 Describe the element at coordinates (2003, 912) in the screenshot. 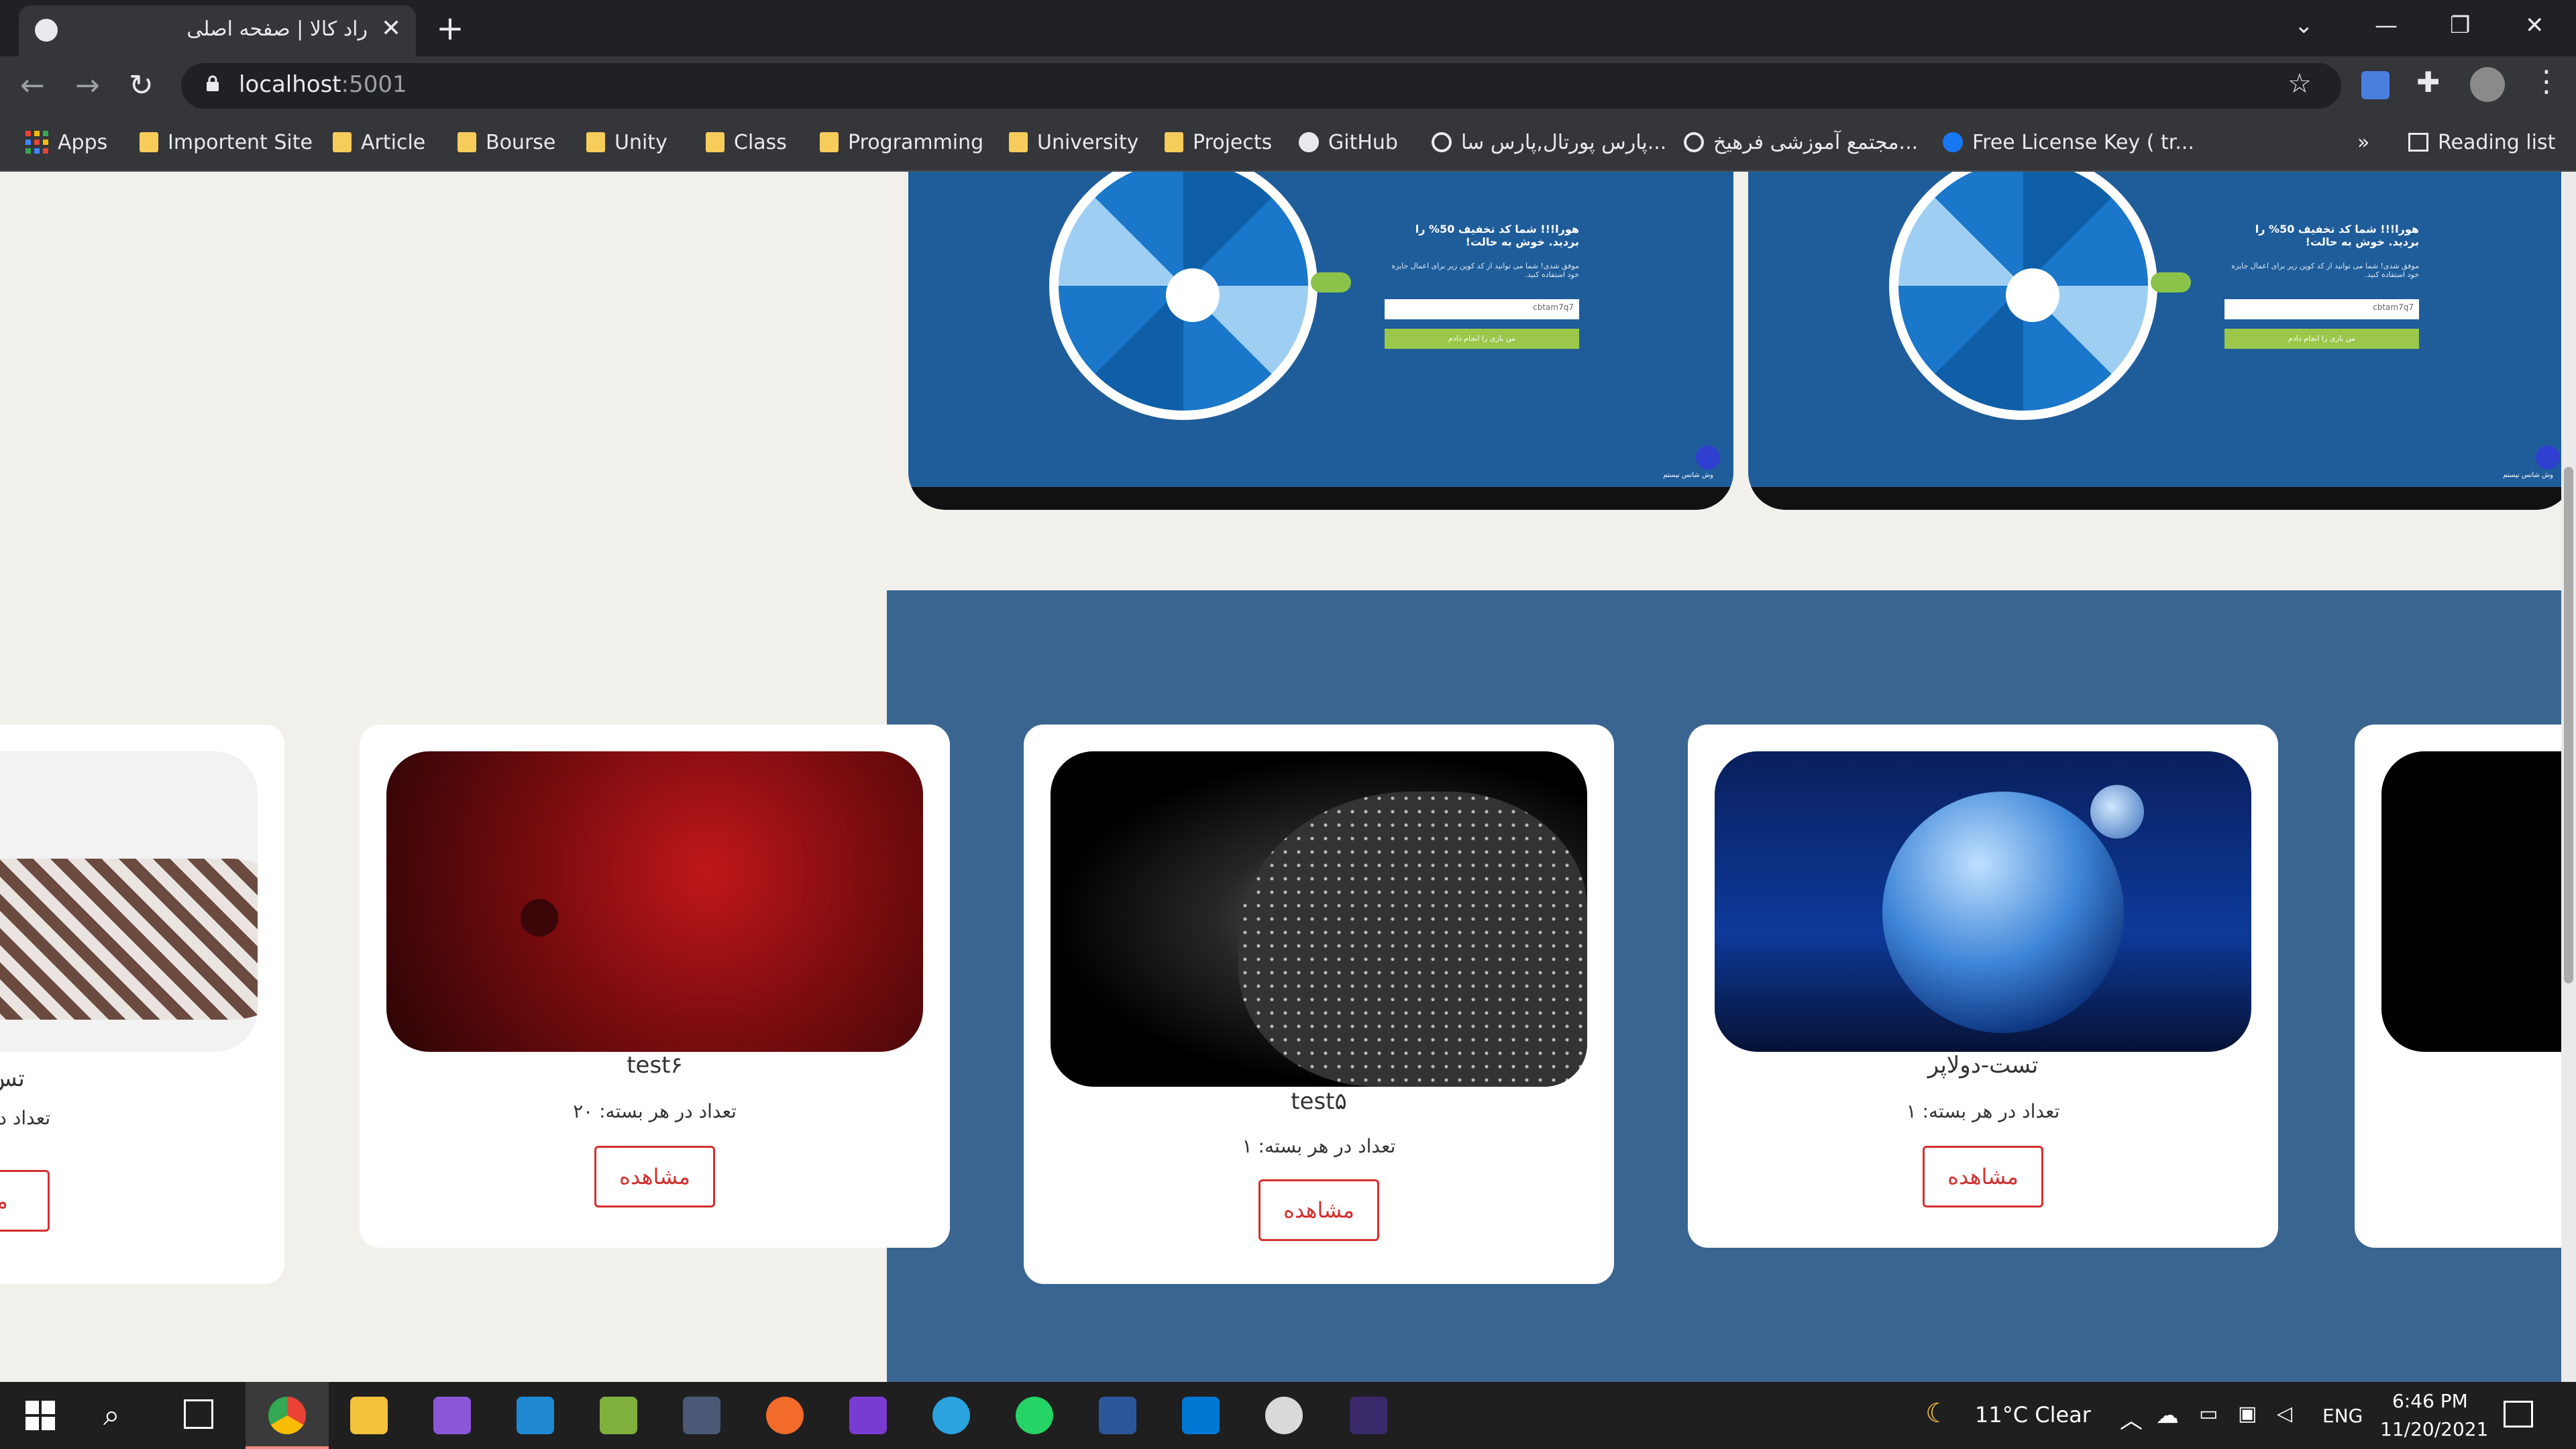

I see `planet-shape` at that location.